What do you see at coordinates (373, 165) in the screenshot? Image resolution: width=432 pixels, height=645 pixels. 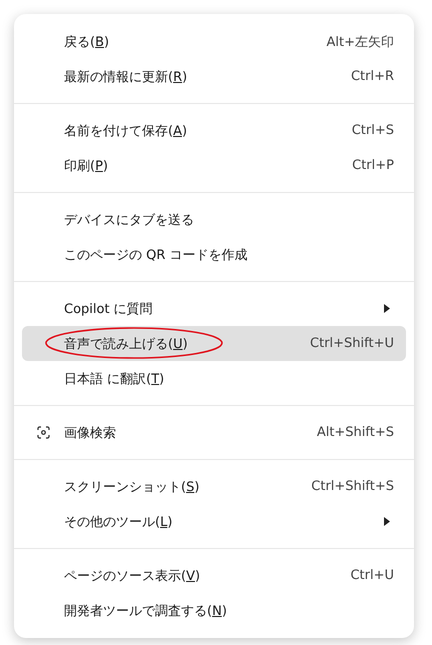 I see `shortcut-text: Ctrl+P` at bounding box center [373, 165].